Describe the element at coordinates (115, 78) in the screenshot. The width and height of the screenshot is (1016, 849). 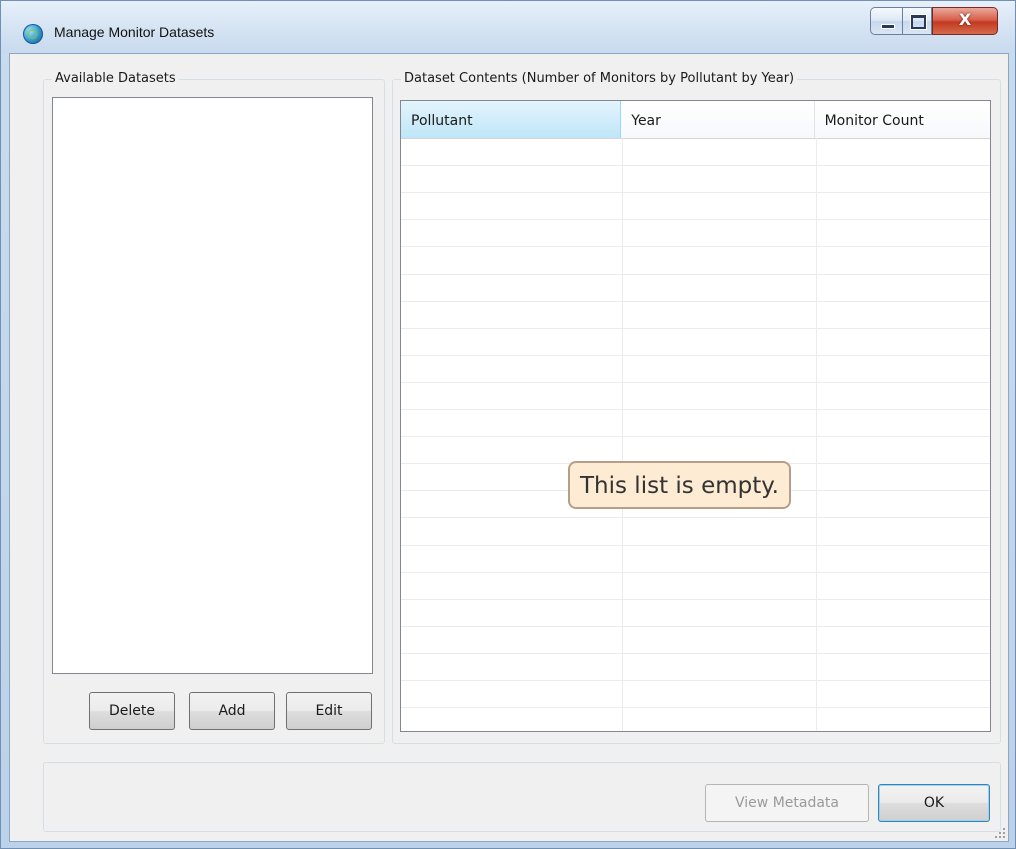
I see `available-datasets-legend: Available Datasets` at that location.